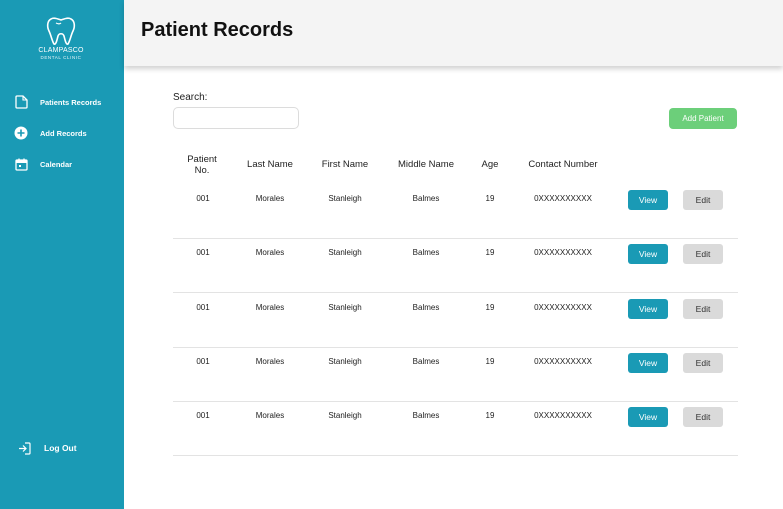 Image resolution: width=783 pixels, height=509 pixels. What do you see at coordinates (21, 102) in the screenshot?
I see `file-icon` at bounding box center [21, 102].